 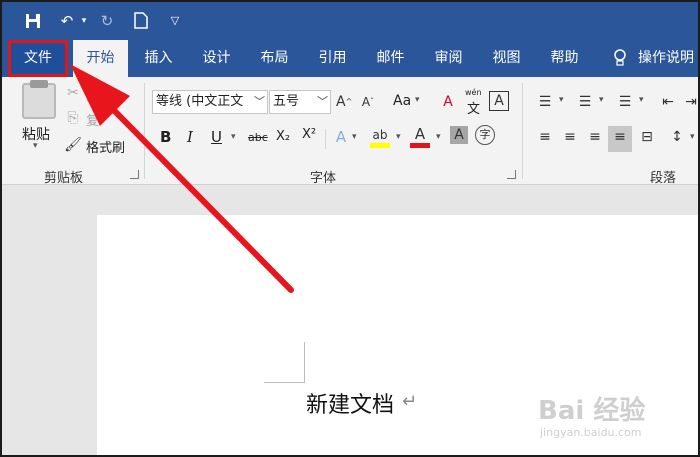 I want to click on font-name-select: 等线 (中文正文 ﹀, so click(x=210, y=102).